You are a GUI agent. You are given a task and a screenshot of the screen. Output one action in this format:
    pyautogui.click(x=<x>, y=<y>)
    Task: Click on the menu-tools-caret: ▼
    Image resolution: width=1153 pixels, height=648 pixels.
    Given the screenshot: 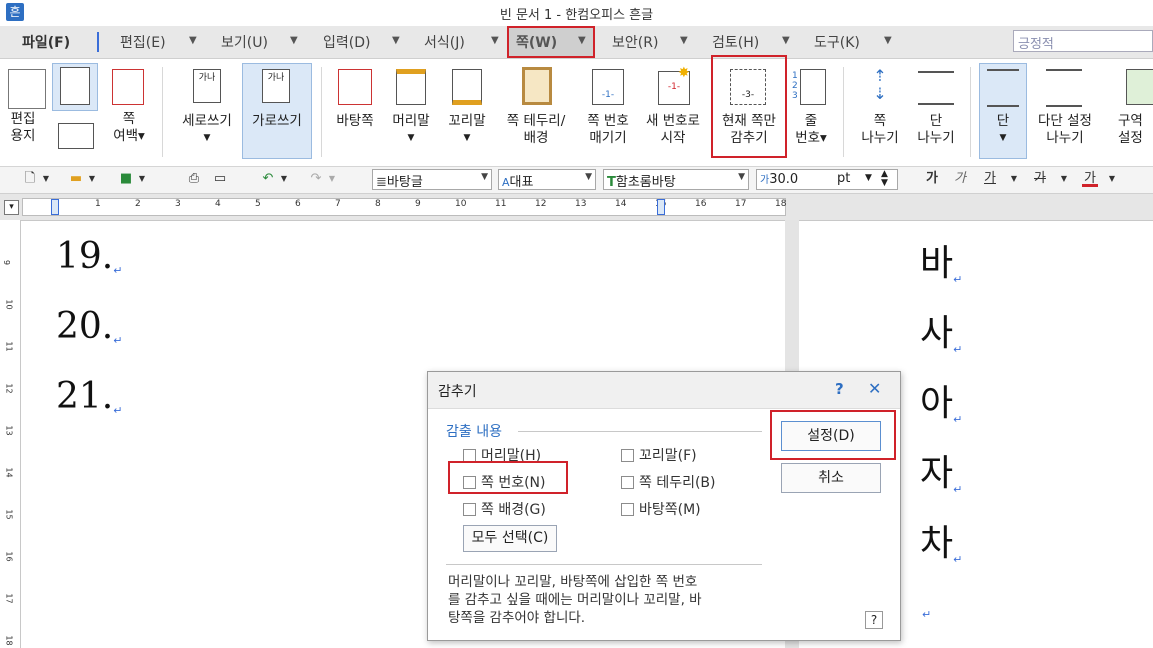 What is the action you would take?
    pyautogui.click(x=888, y=40)
    